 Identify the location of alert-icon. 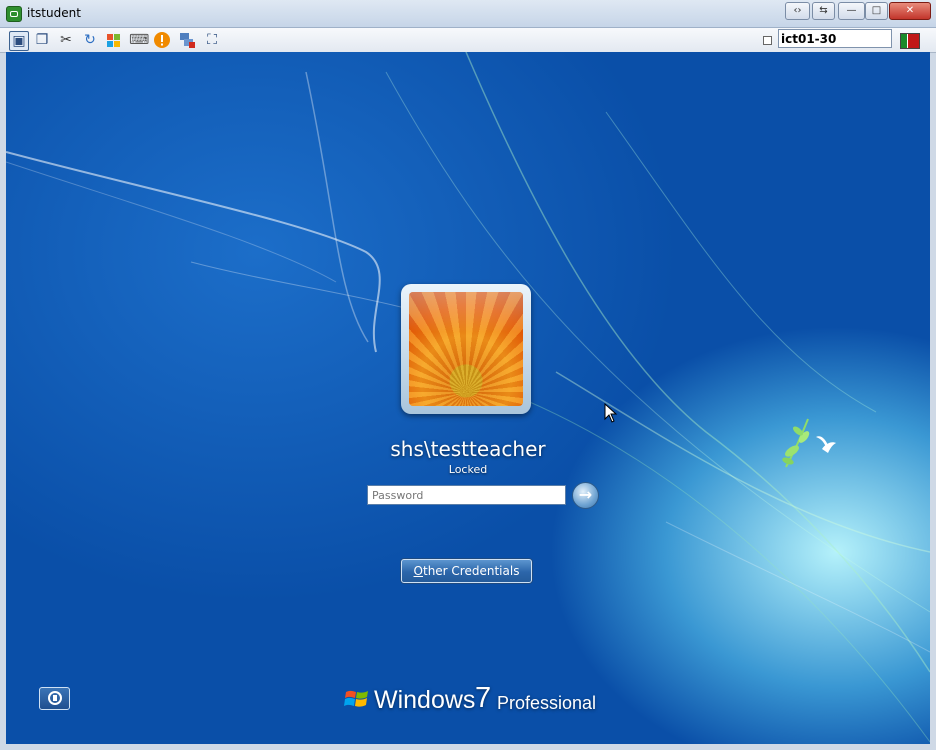
(162, 40).